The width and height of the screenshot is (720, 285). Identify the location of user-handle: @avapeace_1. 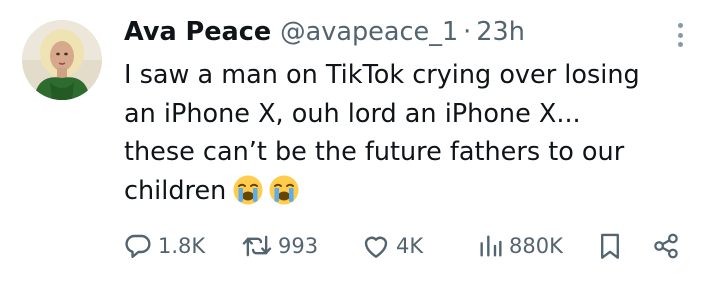
(369, 32).